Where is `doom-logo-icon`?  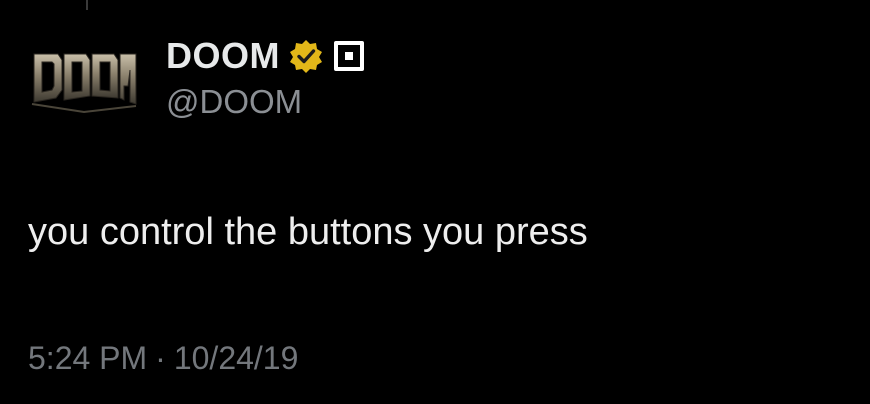 doom-logo-icon is located at coordinates (84, 83).